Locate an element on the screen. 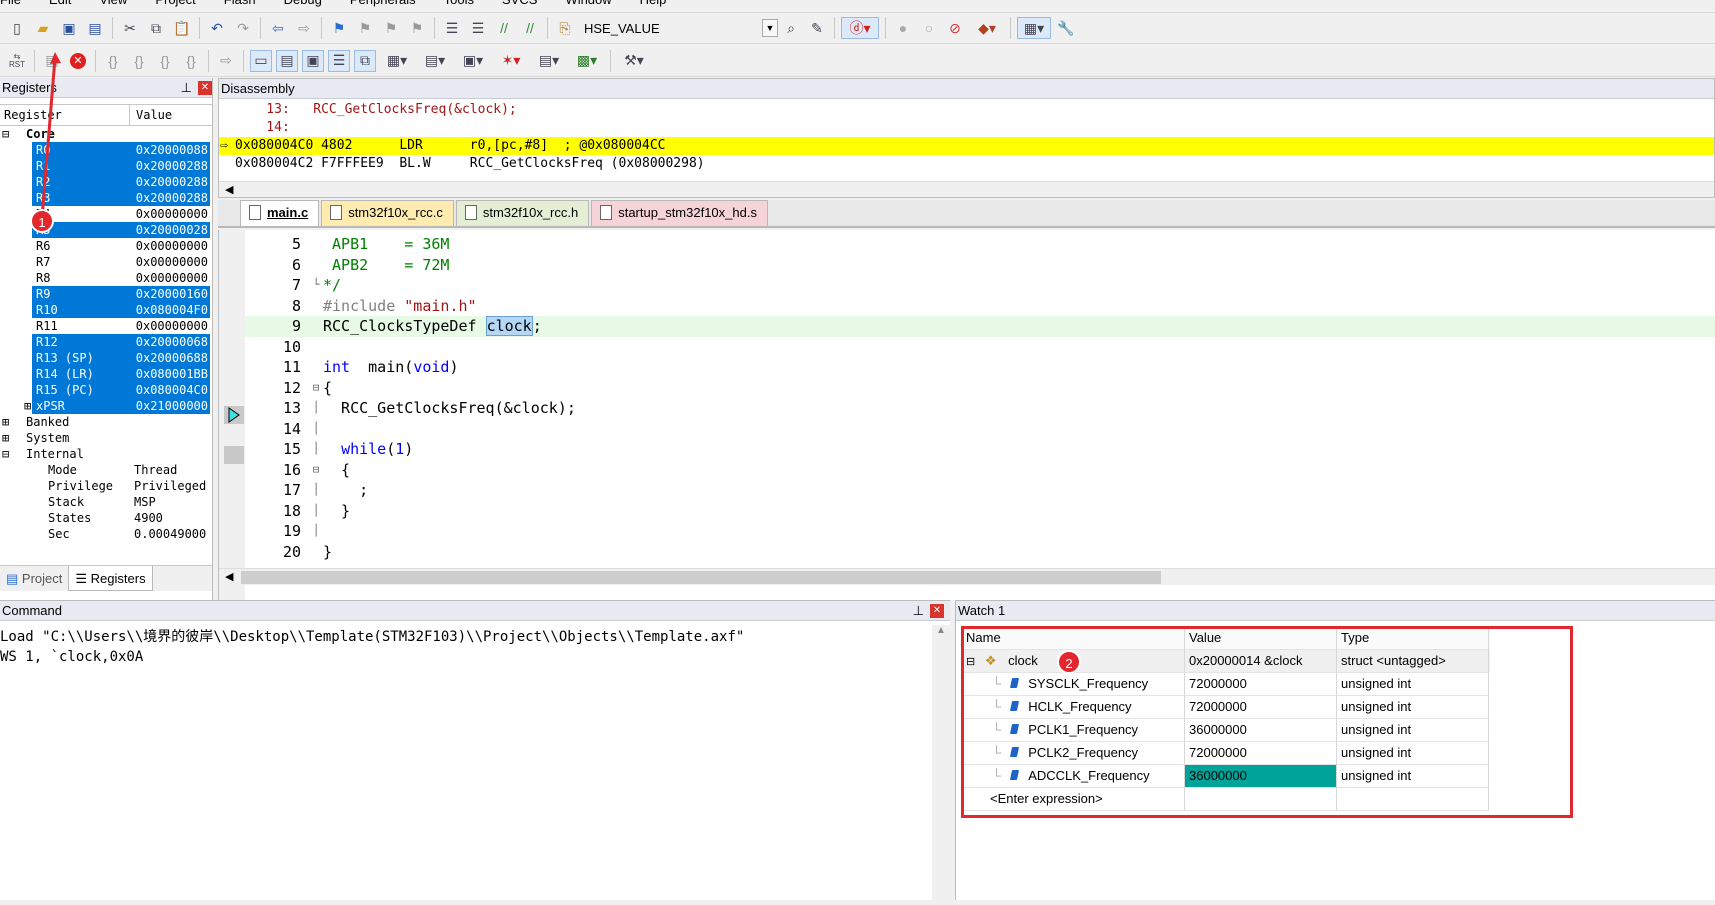  annotation-badge-1: 1 is located at coordinates (42, 221).